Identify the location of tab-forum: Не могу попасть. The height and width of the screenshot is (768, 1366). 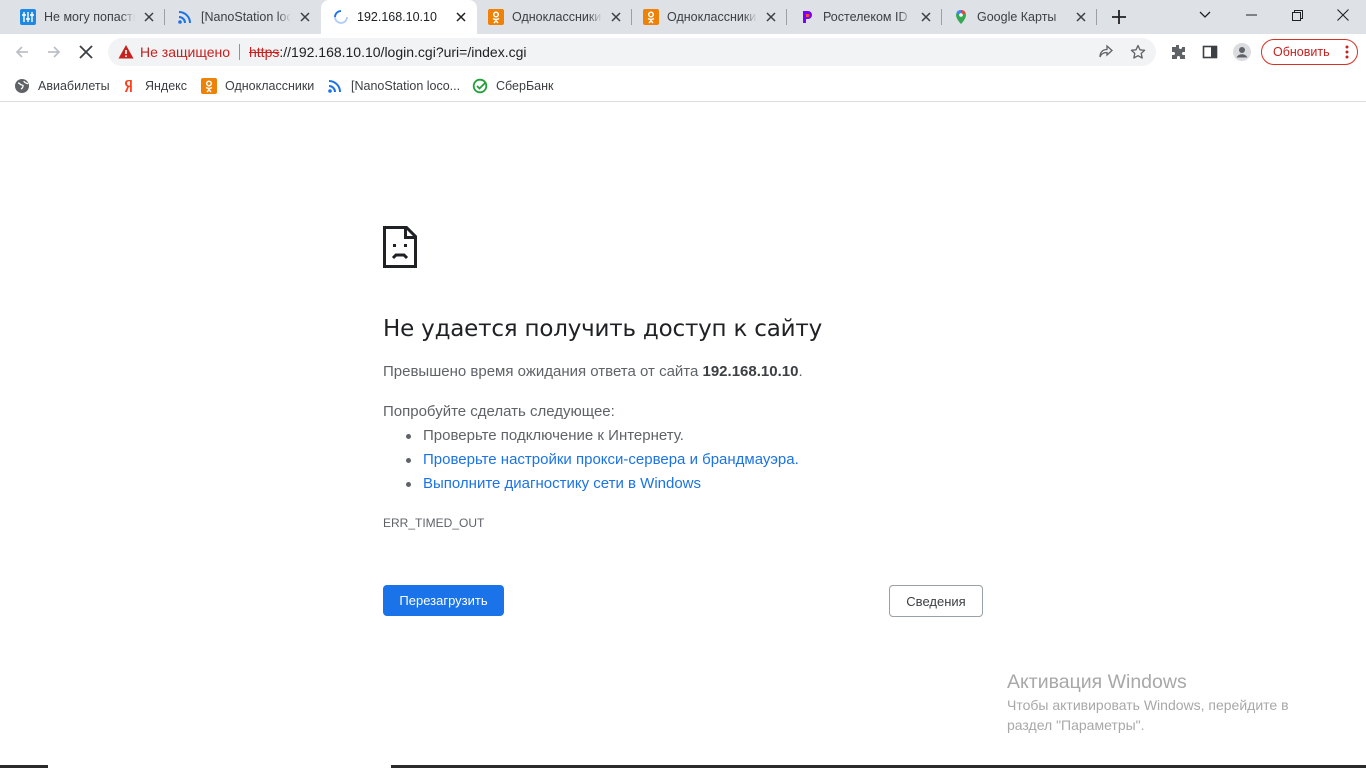
(82, 17).